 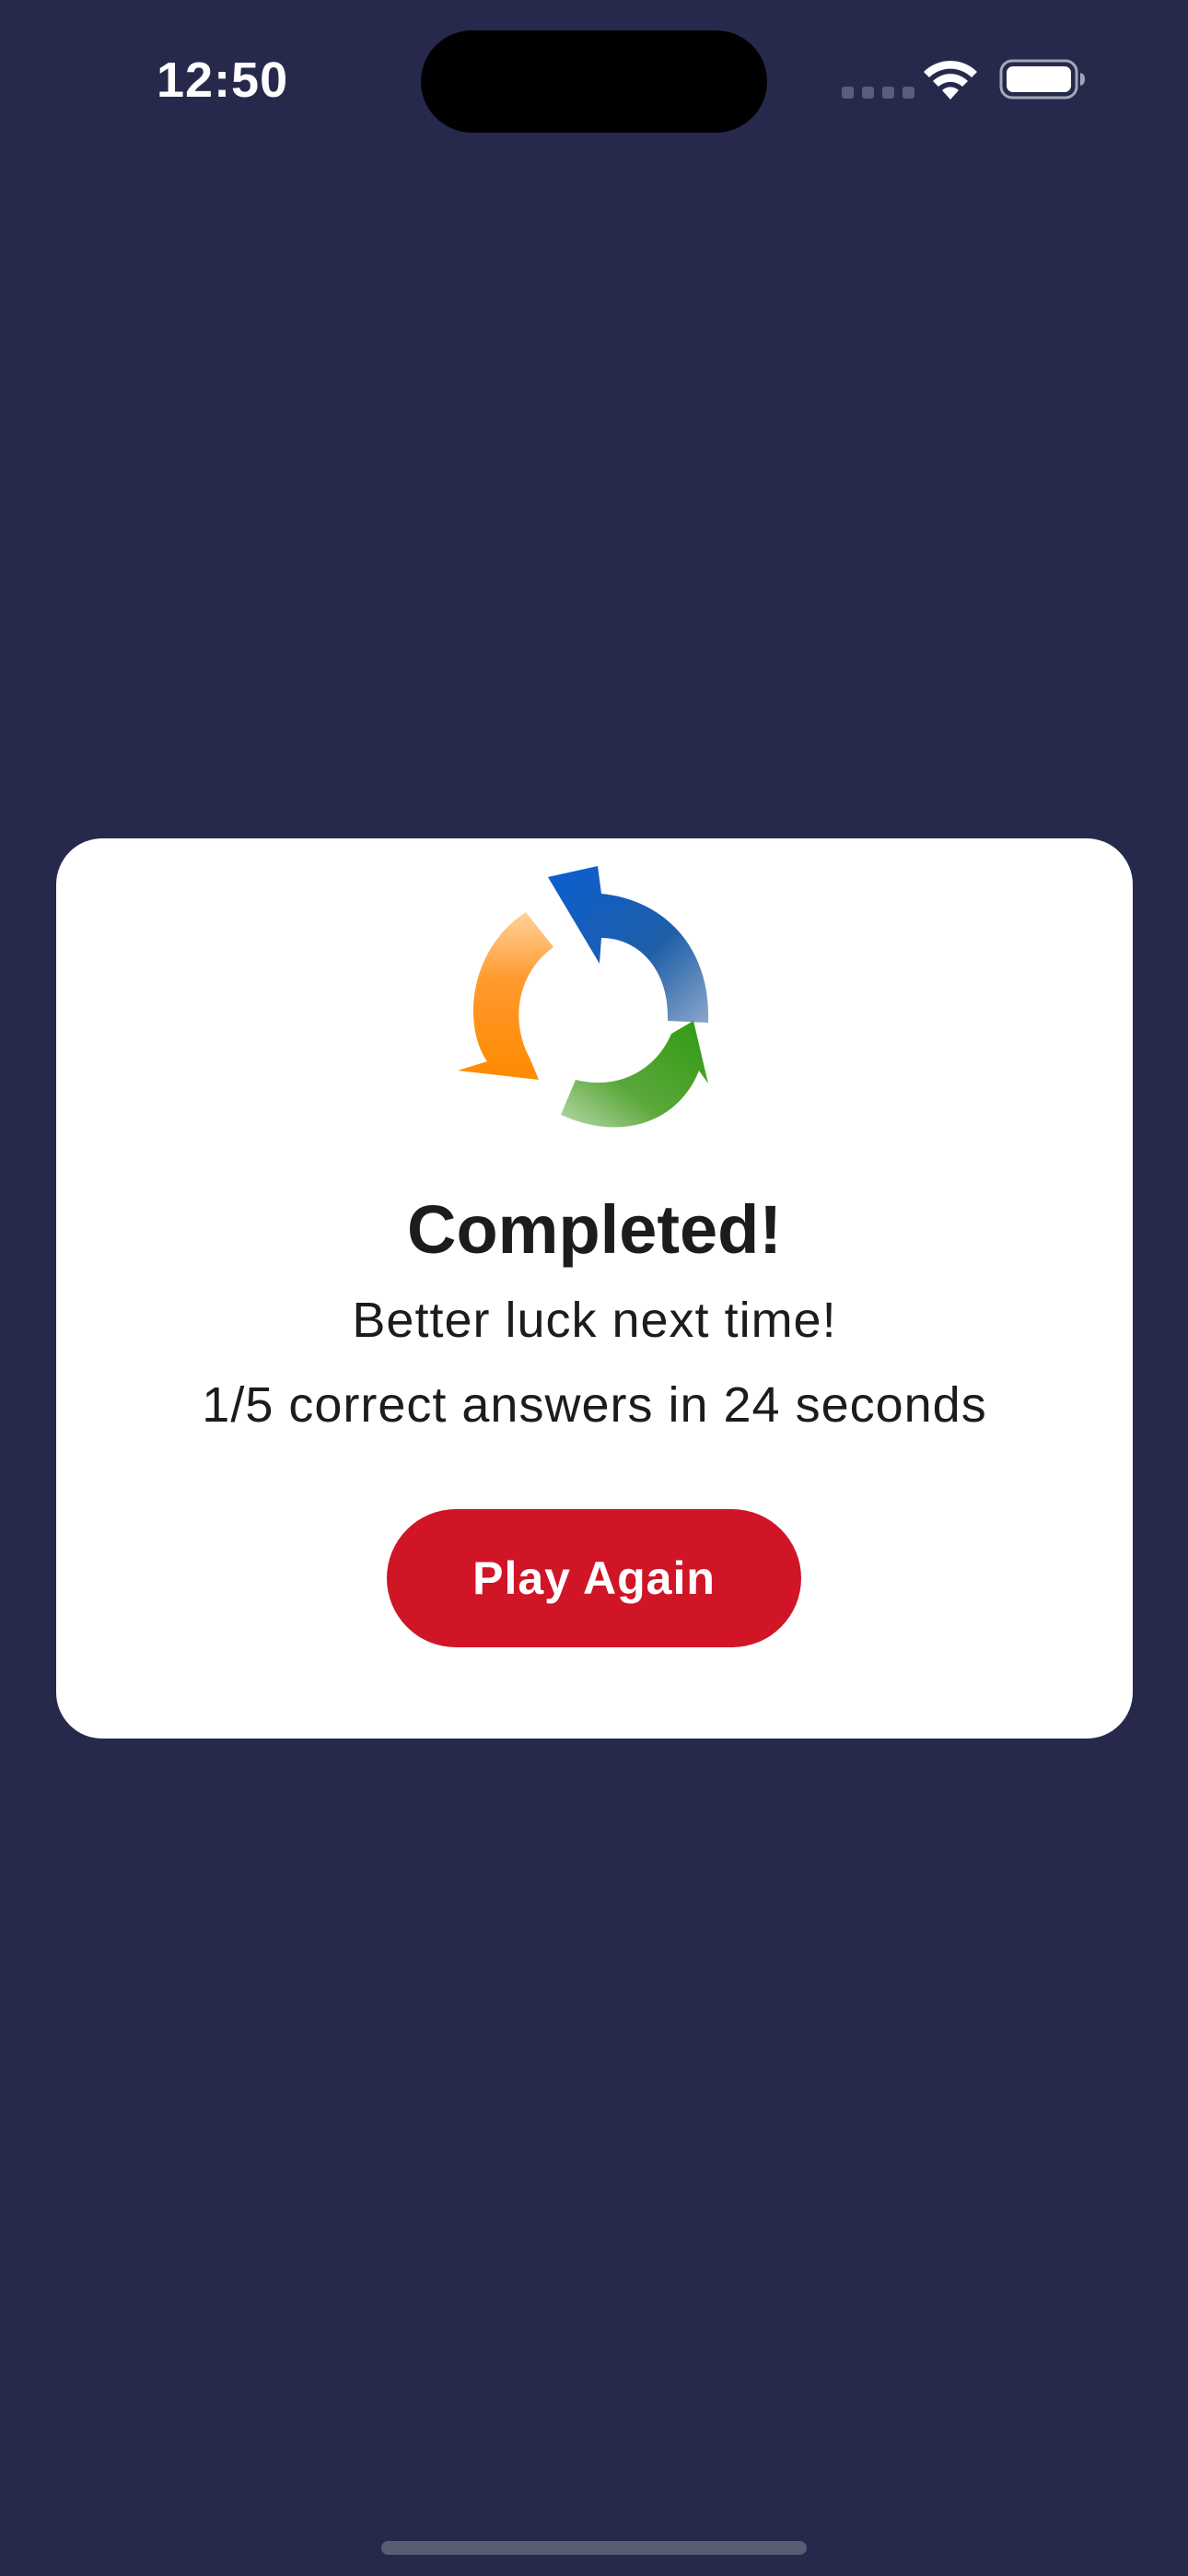 What do you see at coordinates (583, 997) in the screenshot?
I see `refresh-cycle-icon` at bounding box center [583, 997].